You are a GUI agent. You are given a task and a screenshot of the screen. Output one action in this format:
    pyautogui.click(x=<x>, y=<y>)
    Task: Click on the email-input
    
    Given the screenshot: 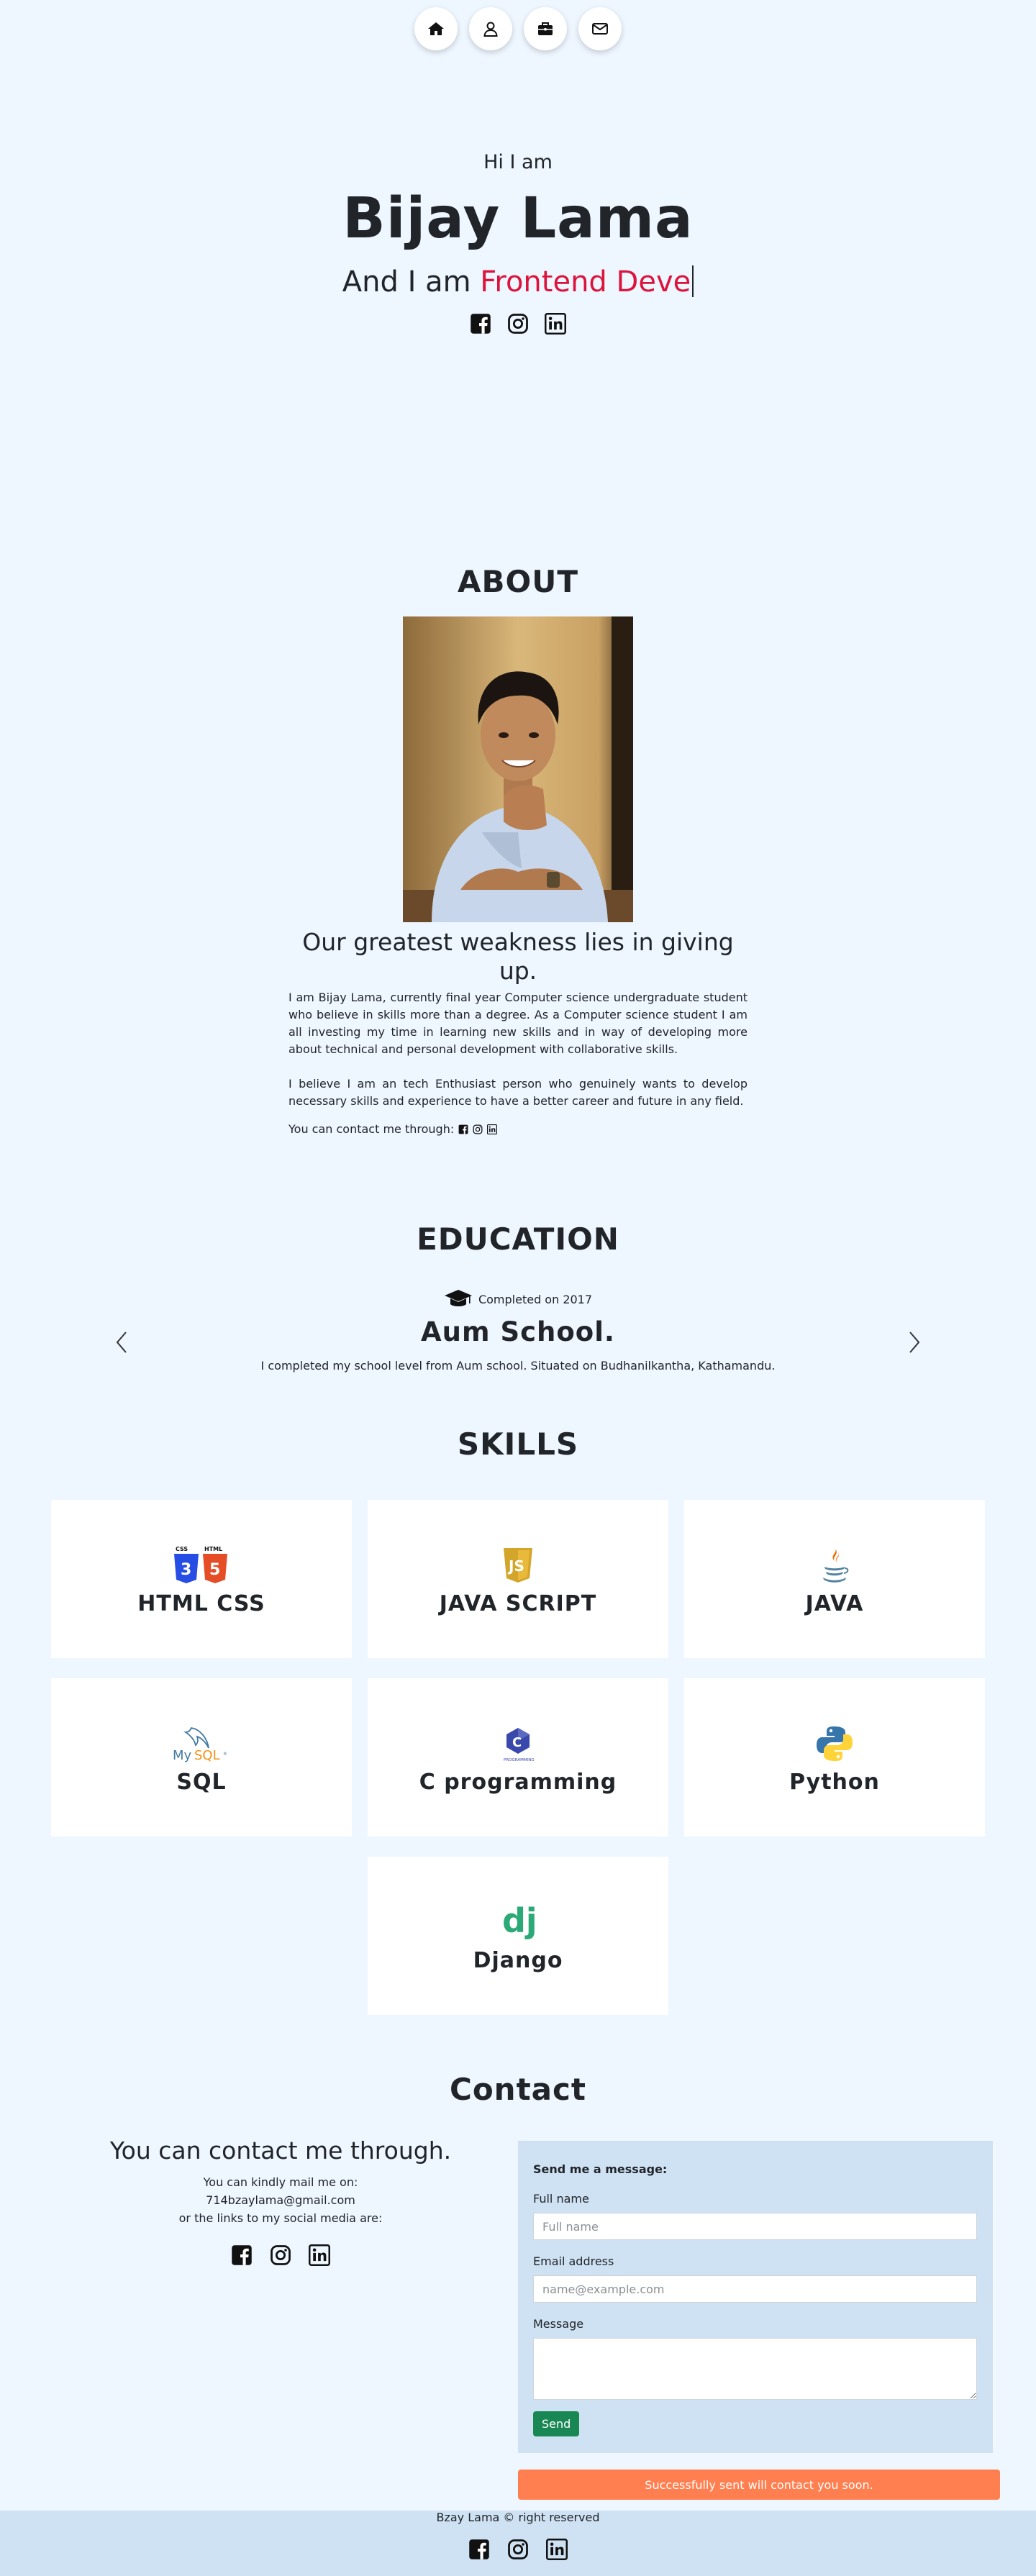 What is the action you would take?
    pyautogui.click(x=755, y=2289)
    